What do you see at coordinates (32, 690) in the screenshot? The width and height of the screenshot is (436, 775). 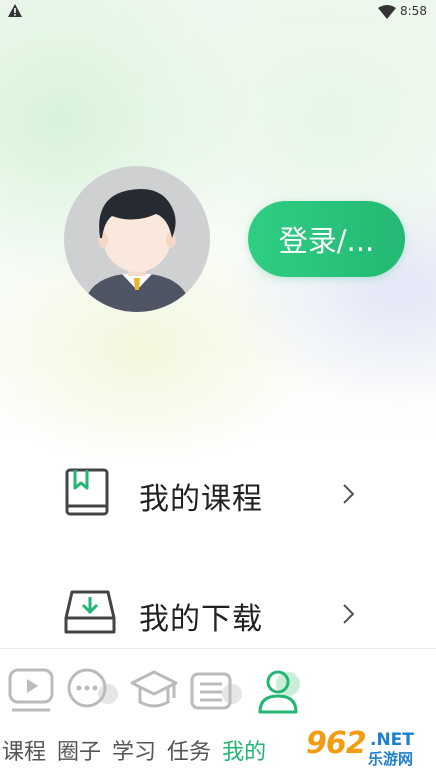 I see `video-play-icon` at bounding box center [32, 690].